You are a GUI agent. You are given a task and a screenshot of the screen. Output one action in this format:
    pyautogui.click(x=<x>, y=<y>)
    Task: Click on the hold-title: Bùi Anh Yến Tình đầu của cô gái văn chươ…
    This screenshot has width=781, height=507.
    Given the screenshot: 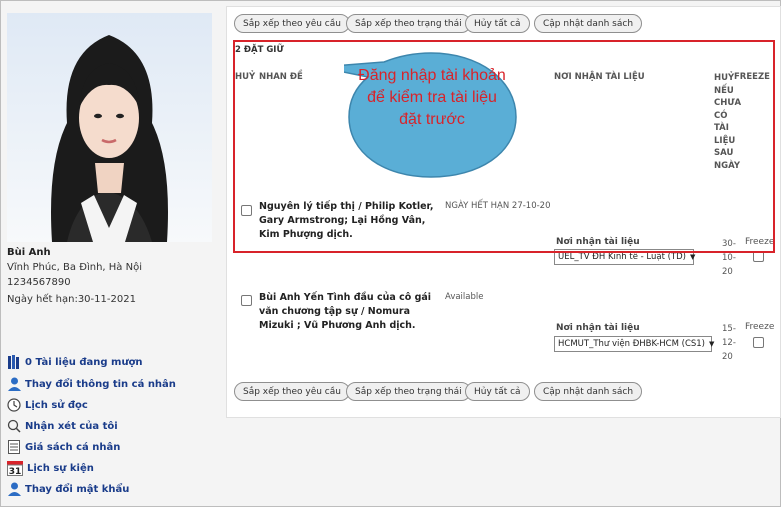 What is the action you would take?
    pyautogui.click(x=349, y=312)
    